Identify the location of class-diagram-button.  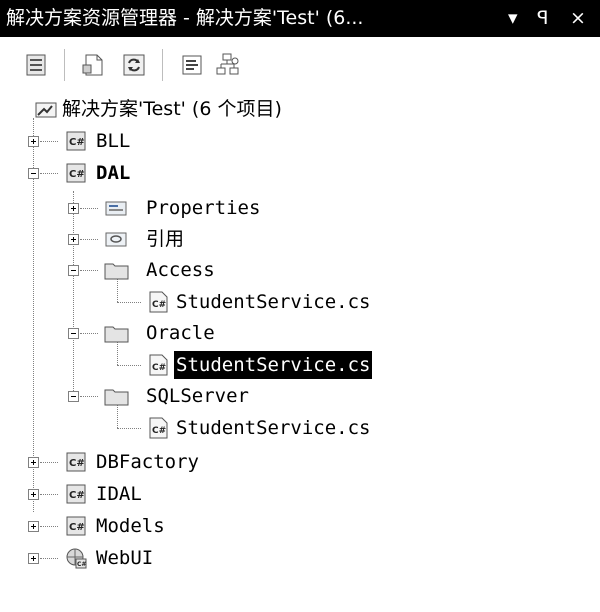
(228, 65).